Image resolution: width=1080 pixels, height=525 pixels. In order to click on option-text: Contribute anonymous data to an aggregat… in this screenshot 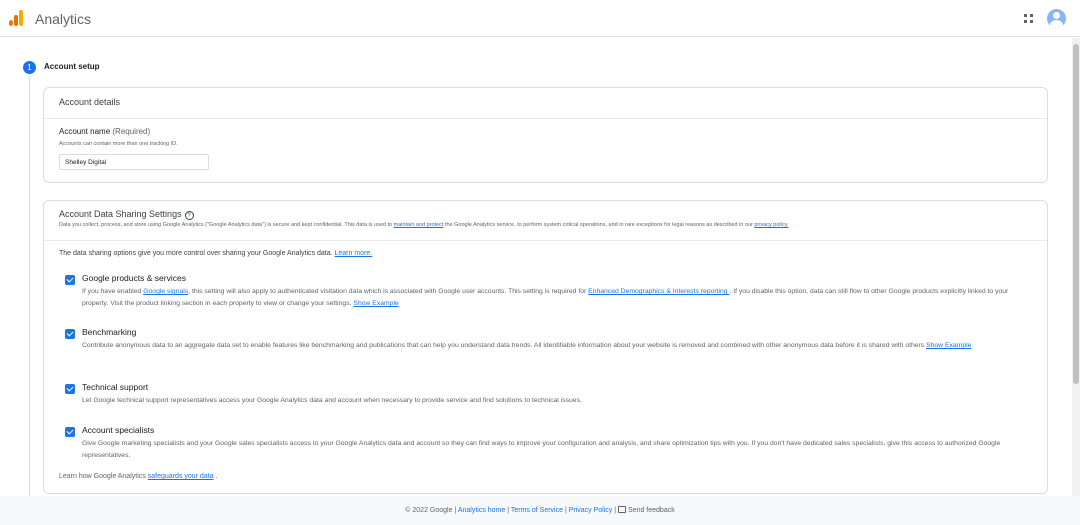, I will do `click(504, 345)`.